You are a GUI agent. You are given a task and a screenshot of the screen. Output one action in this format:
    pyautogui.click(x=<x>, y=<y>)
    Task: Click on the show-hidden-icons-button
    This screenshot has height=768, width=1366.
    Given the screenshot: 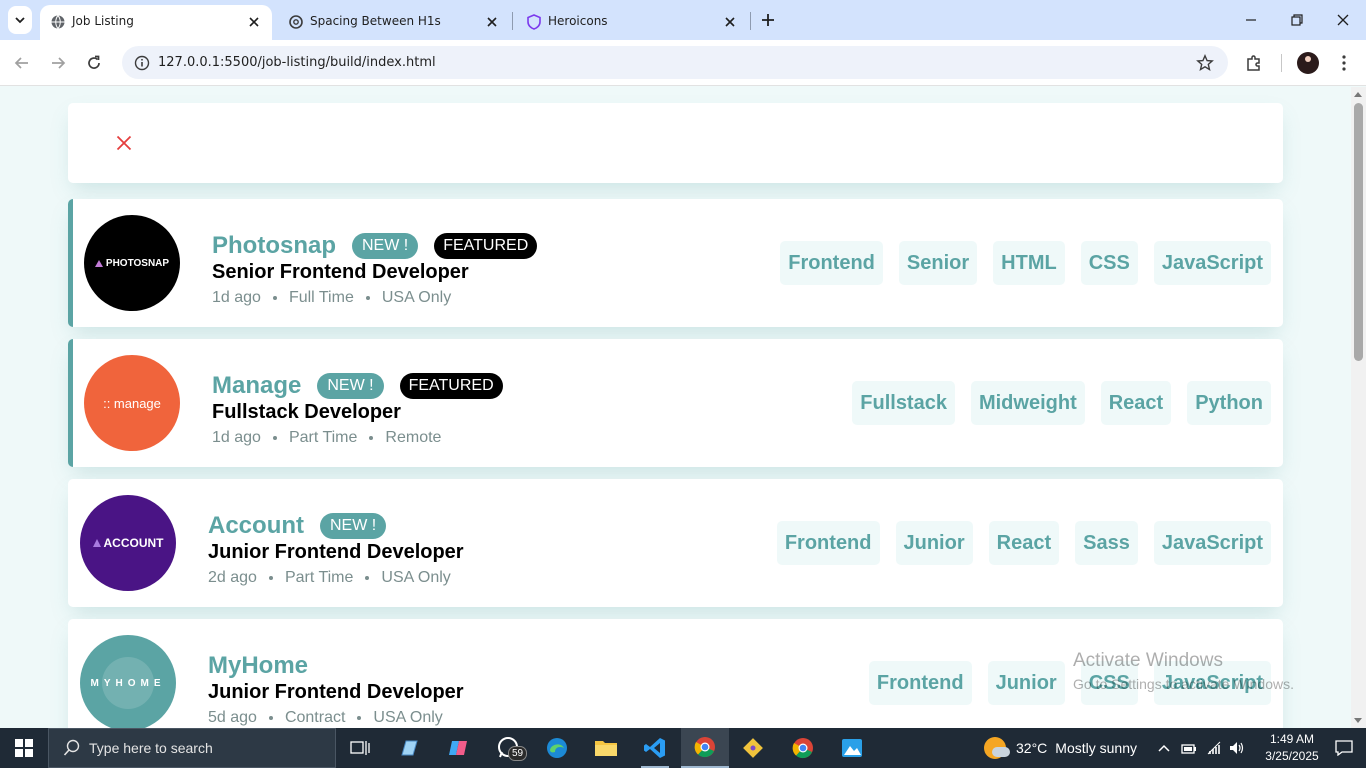 What is the action you would take?
    pyautogui.click(x=1164, y=748)
    